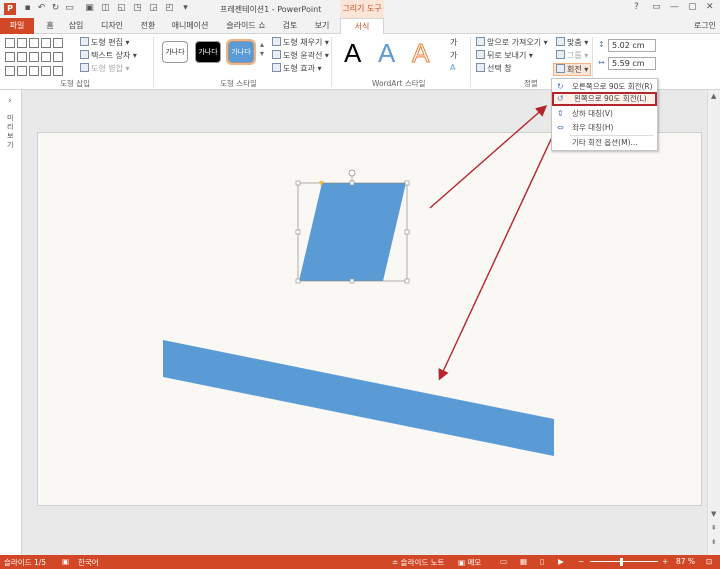 This screenshot has width=720, height=569. Describe the element at coordinates (65, 561) in the screenshot. I see `spellcheck-icon: ▣` at that location.